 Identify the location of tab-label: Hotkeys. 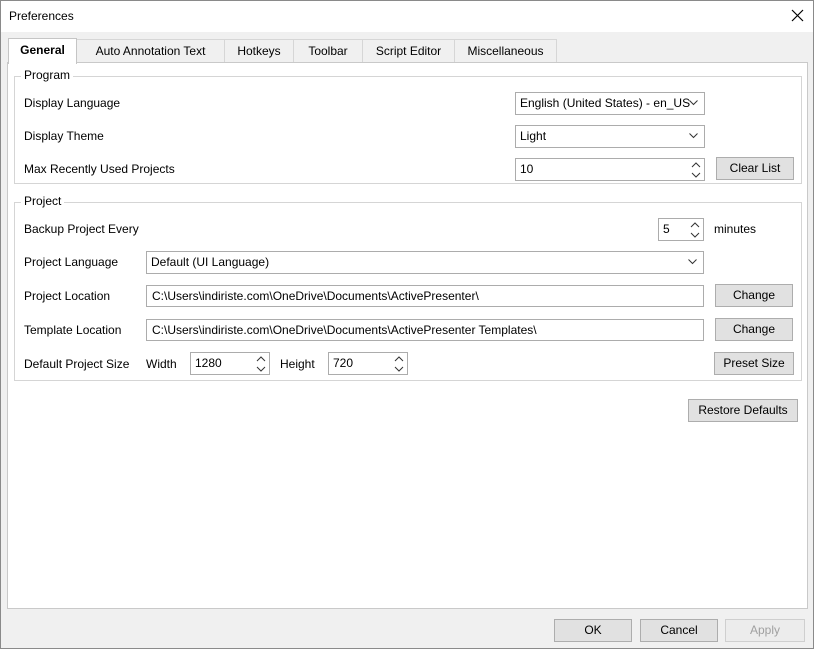
(259, 51).